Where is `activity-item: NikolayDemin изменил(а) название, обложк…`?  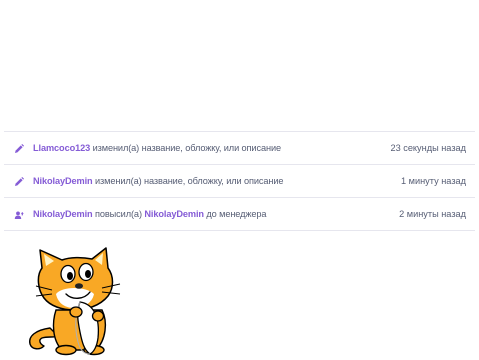
activity-item: NikolayDemin изменил(а) название, обложк… is located at coordinates (239, 180).